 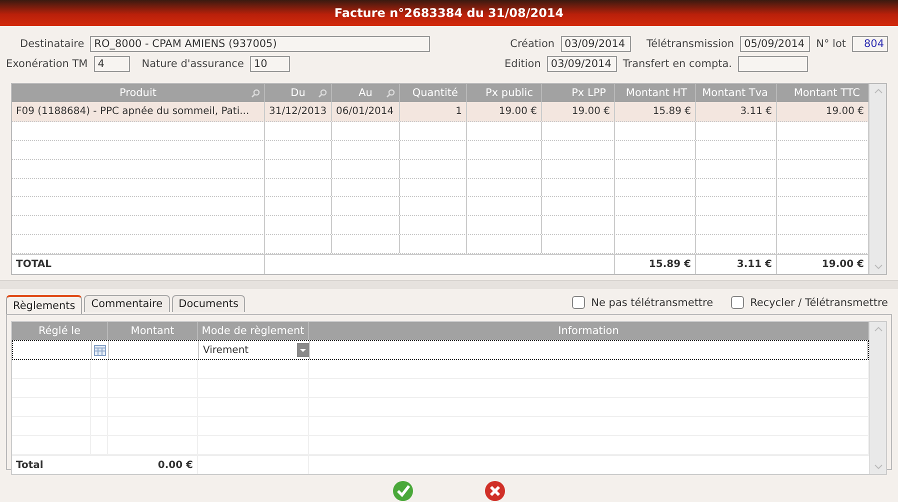 What do you see at coordinates (870, 44) in the screenshot?
I see `input-field: 804` at bounding box center [870, 44].